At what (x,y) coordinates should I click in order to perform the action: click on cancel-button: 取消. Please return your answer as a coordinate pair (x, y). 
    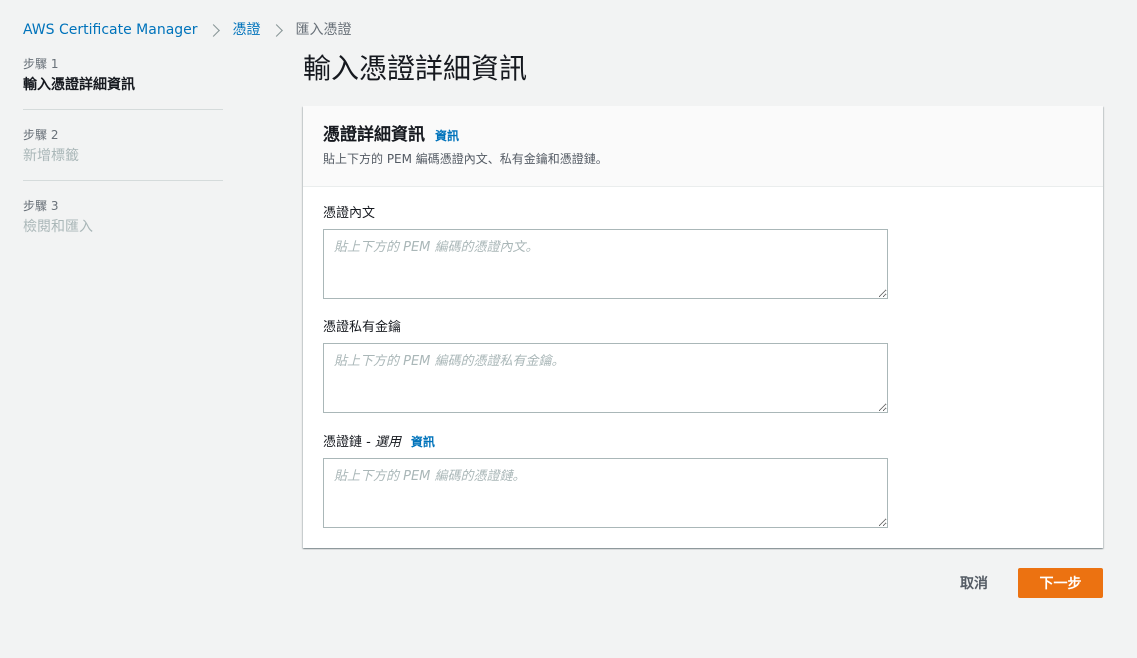
    Looking at the image, I should click on (974, 583).